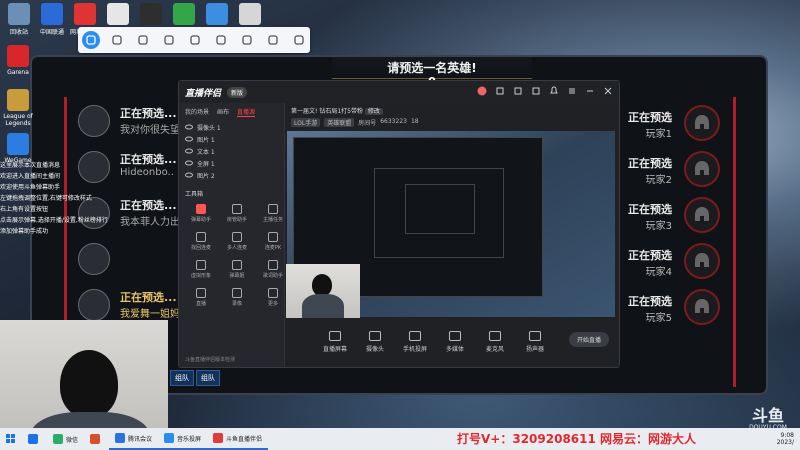 The width and height of the screenshot is (800, 450). Describe the element at coordinates (375, 342) in the screenshot. I see `app-action-button: 摄像头` at that location.